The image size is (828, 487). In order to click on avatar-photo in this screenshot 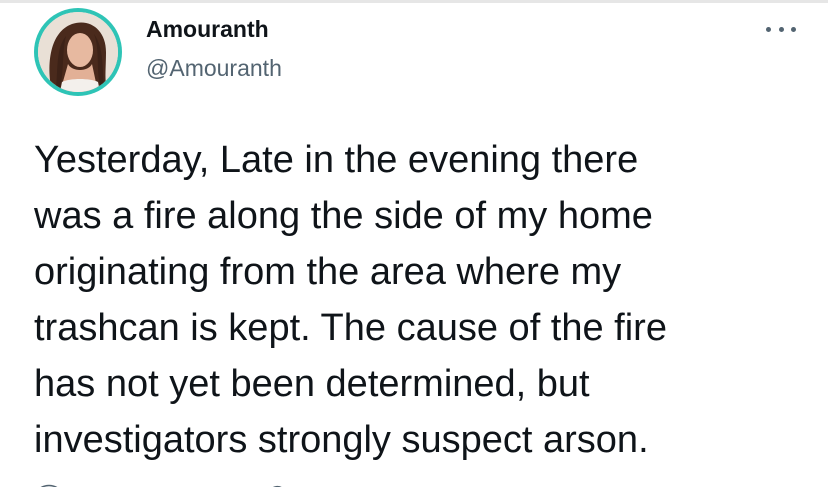, I will do `click(78, 52)`.